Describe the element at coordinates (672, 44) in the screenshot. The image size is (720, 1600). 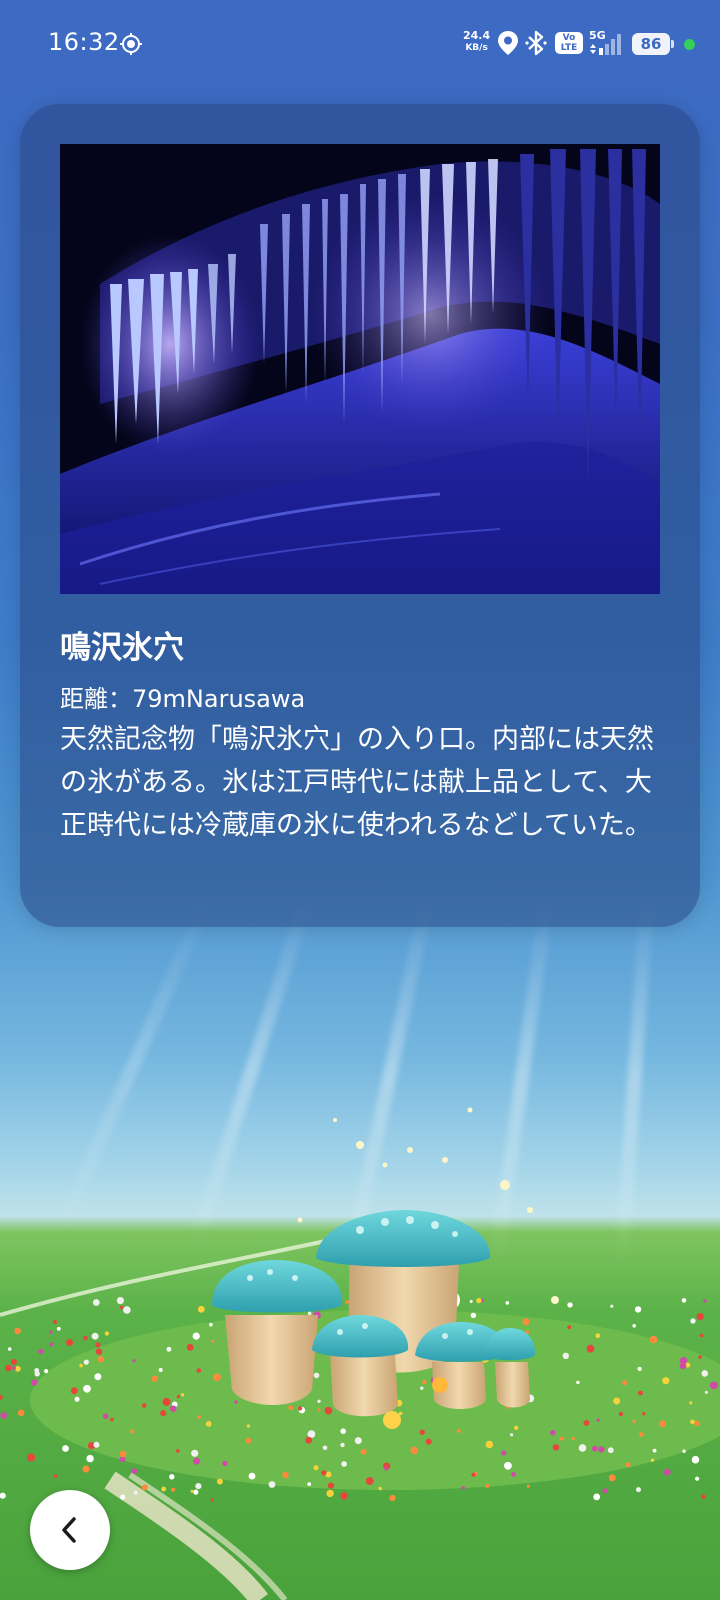
I see `battery-tip` at that location.